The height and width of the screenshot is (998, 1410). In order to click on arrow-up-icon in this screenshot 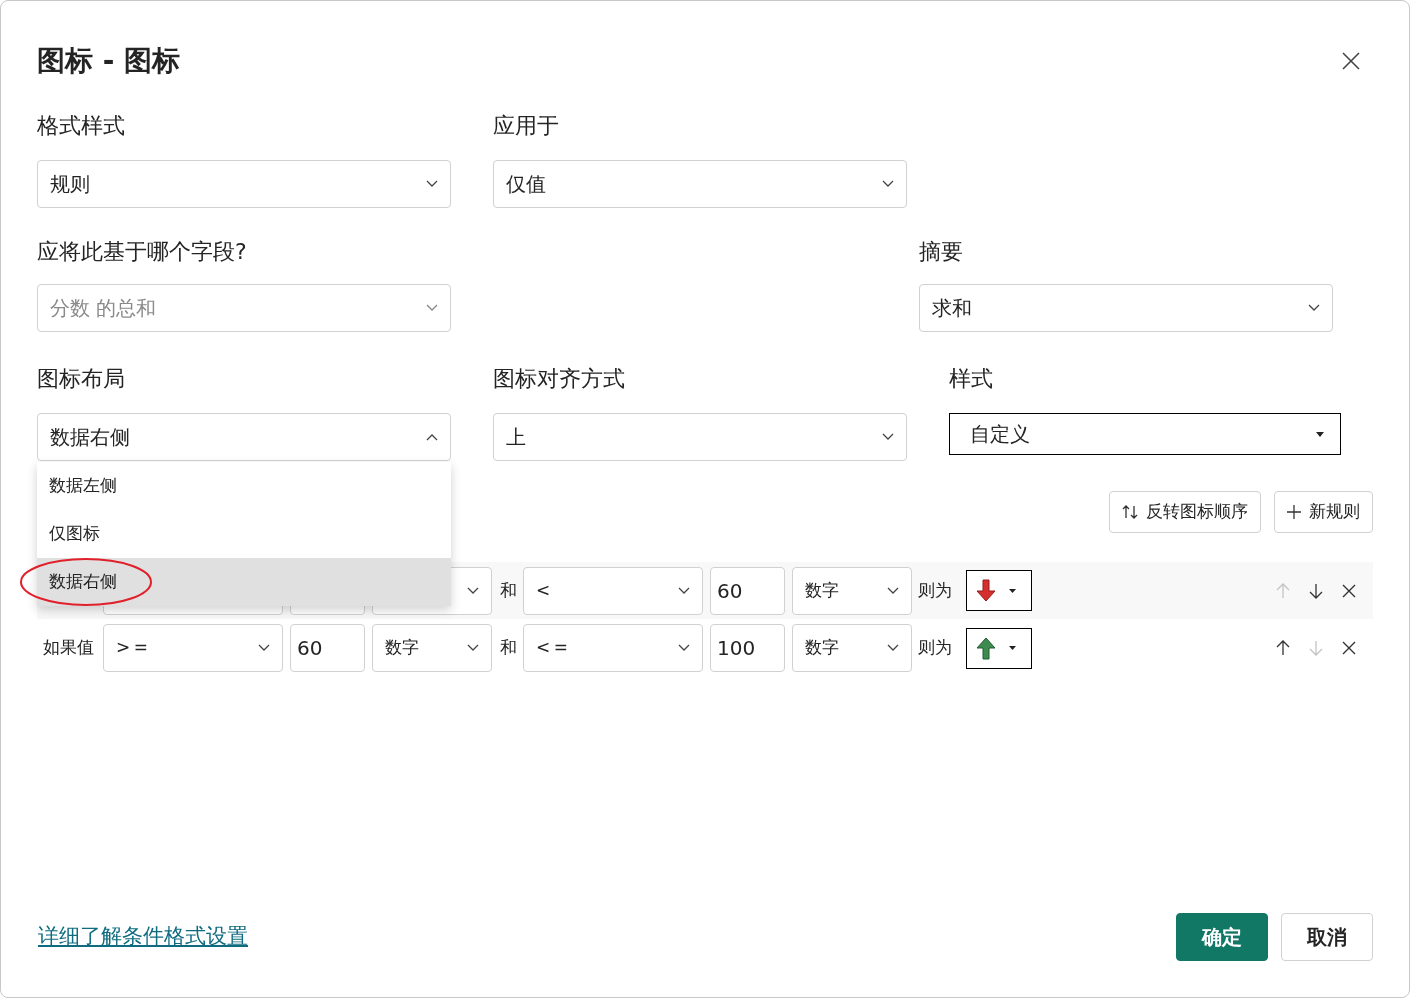, I will do `click(986, 648)`.